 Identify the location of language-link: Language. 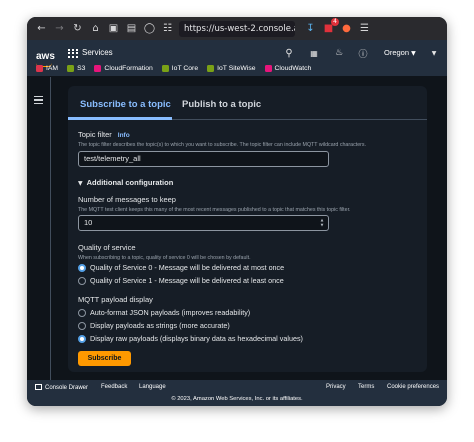
(152, 389).